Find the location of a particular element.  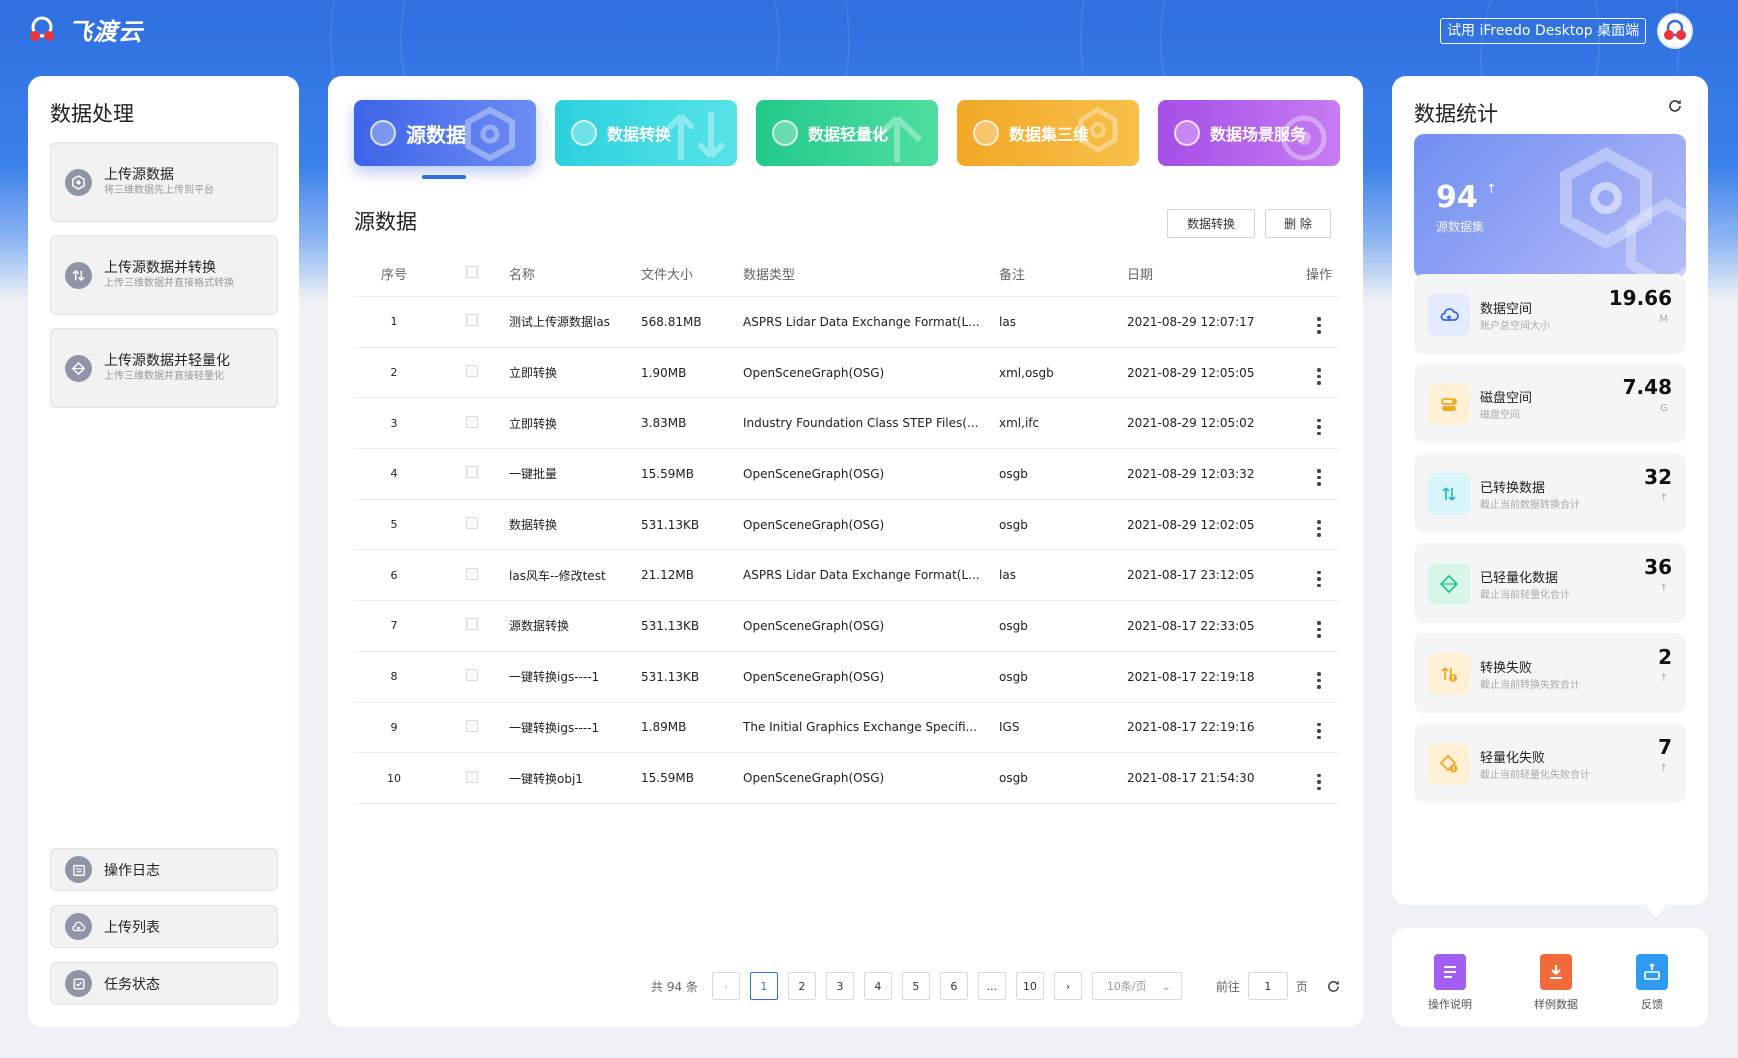

user-avatar is located at coordinates (1675, 31).